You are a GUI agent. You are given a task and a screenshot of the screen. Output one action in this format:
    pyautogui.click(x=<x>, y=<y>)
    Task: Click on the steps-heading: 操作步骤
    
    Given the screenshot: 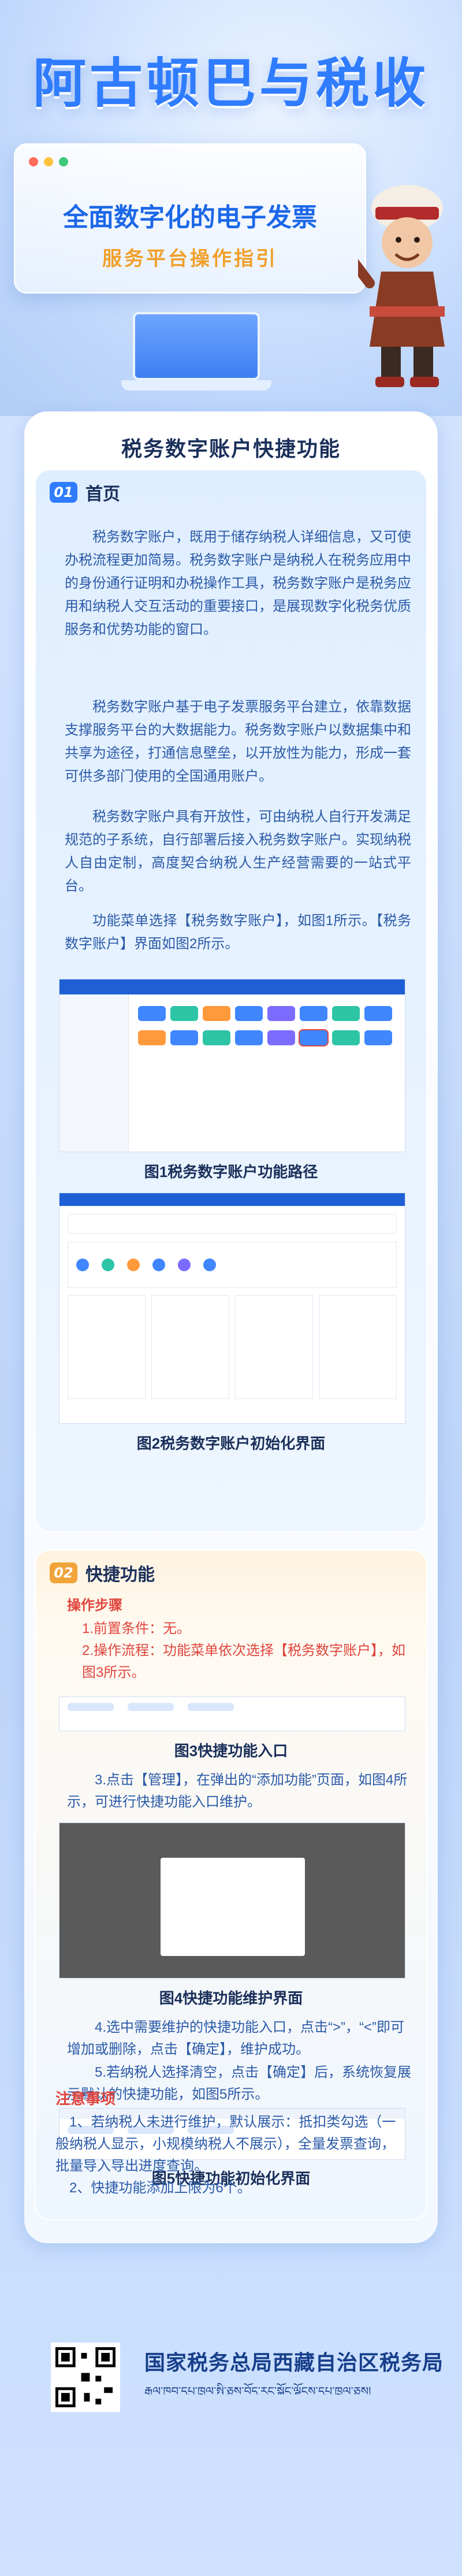 What is the action you would take?
    pyautogui.click(x=94, y=1606)
    